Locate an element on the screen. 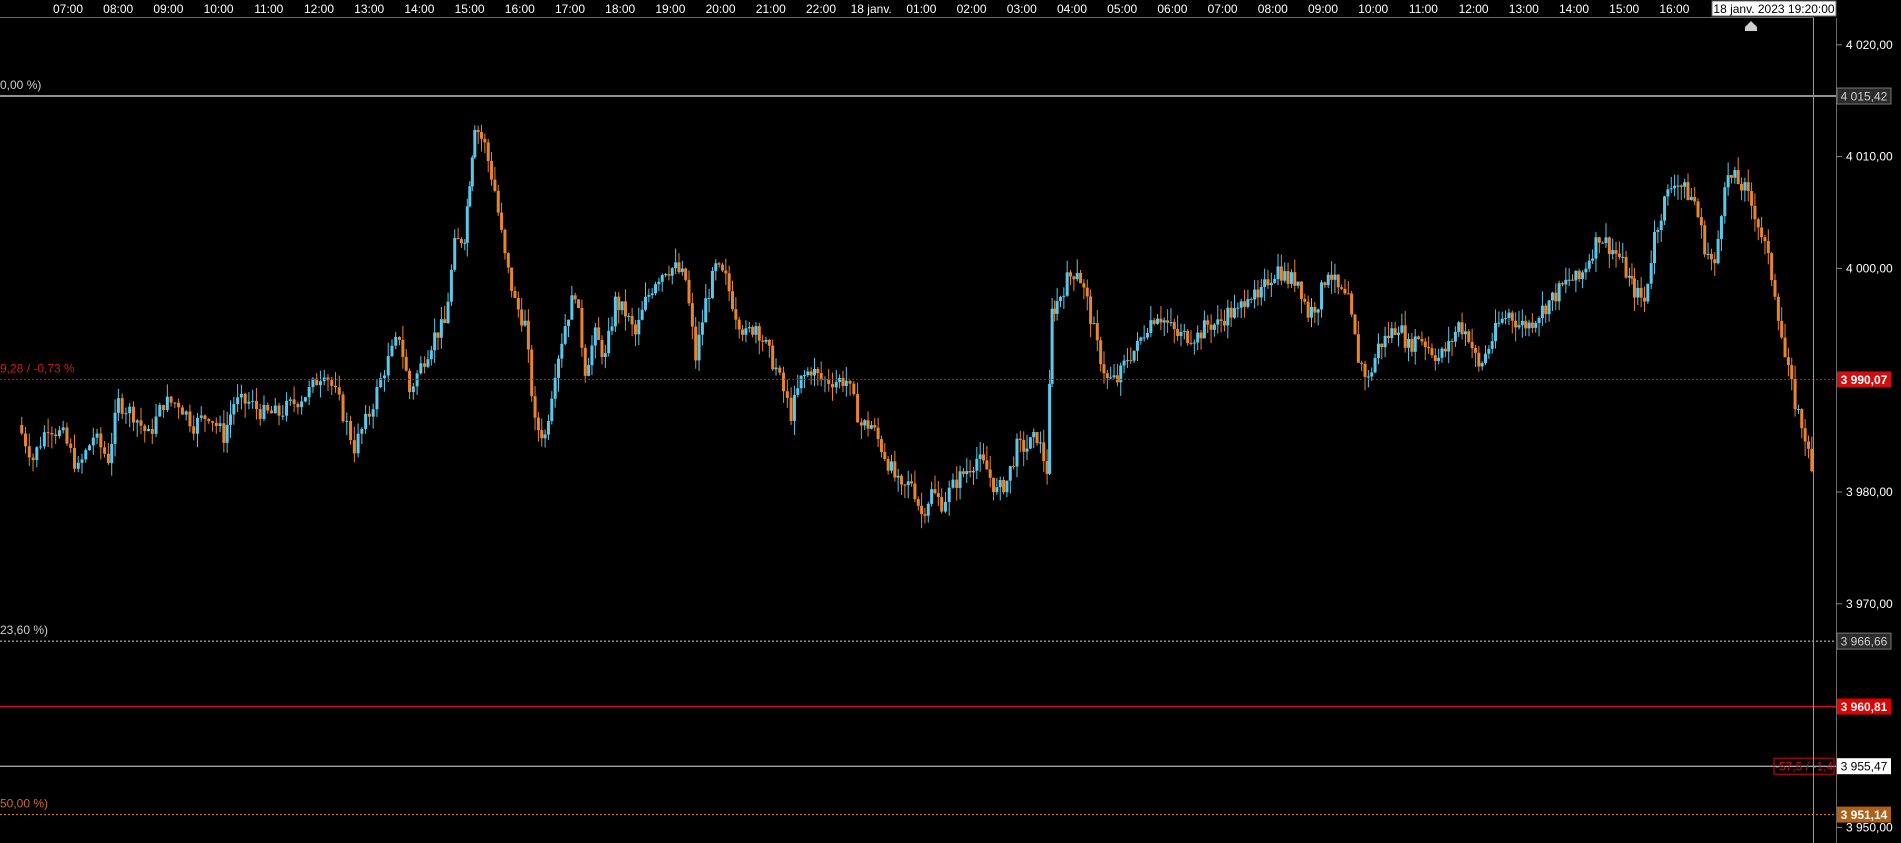  cursor-time-badge: 18 janv. 2023 19:20:00 is located at coordinates (1774, 8).